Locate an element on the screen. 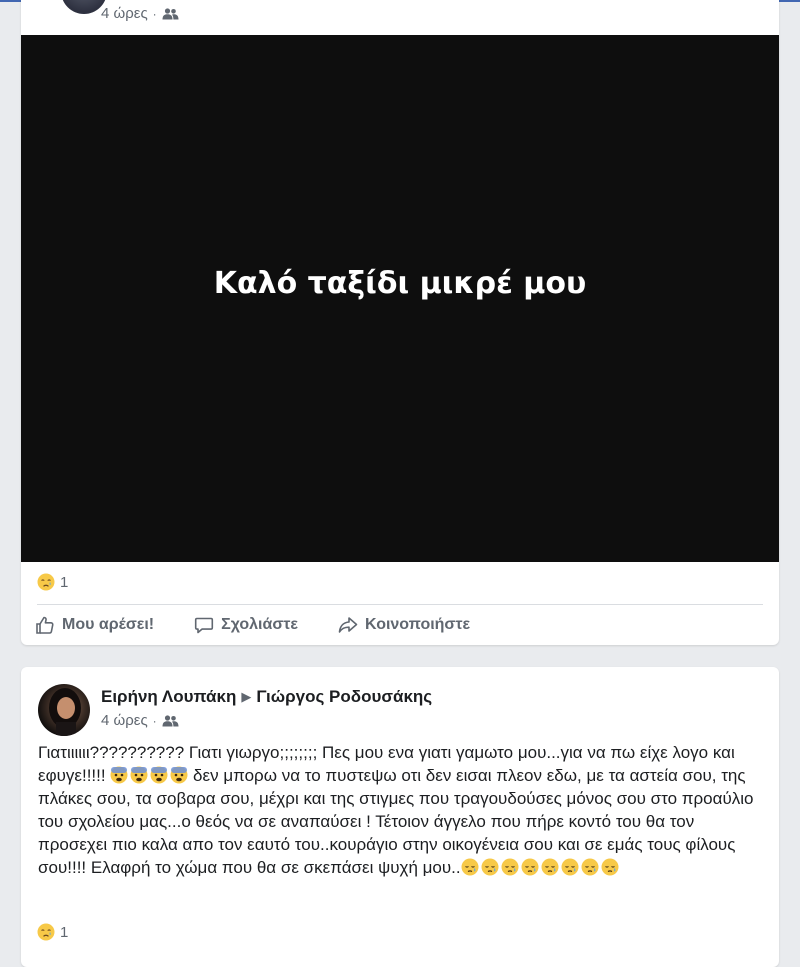 The width and height of the screenshot is (800, 967). like-button: Μου αρέσει! is located at coordinates (94, 625).